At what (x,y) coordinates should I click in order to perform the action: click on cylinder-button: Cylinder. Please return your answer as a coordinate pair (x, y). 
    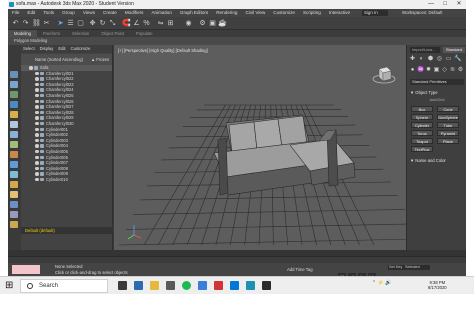
    Looking at the image, I should click on (422, 125).